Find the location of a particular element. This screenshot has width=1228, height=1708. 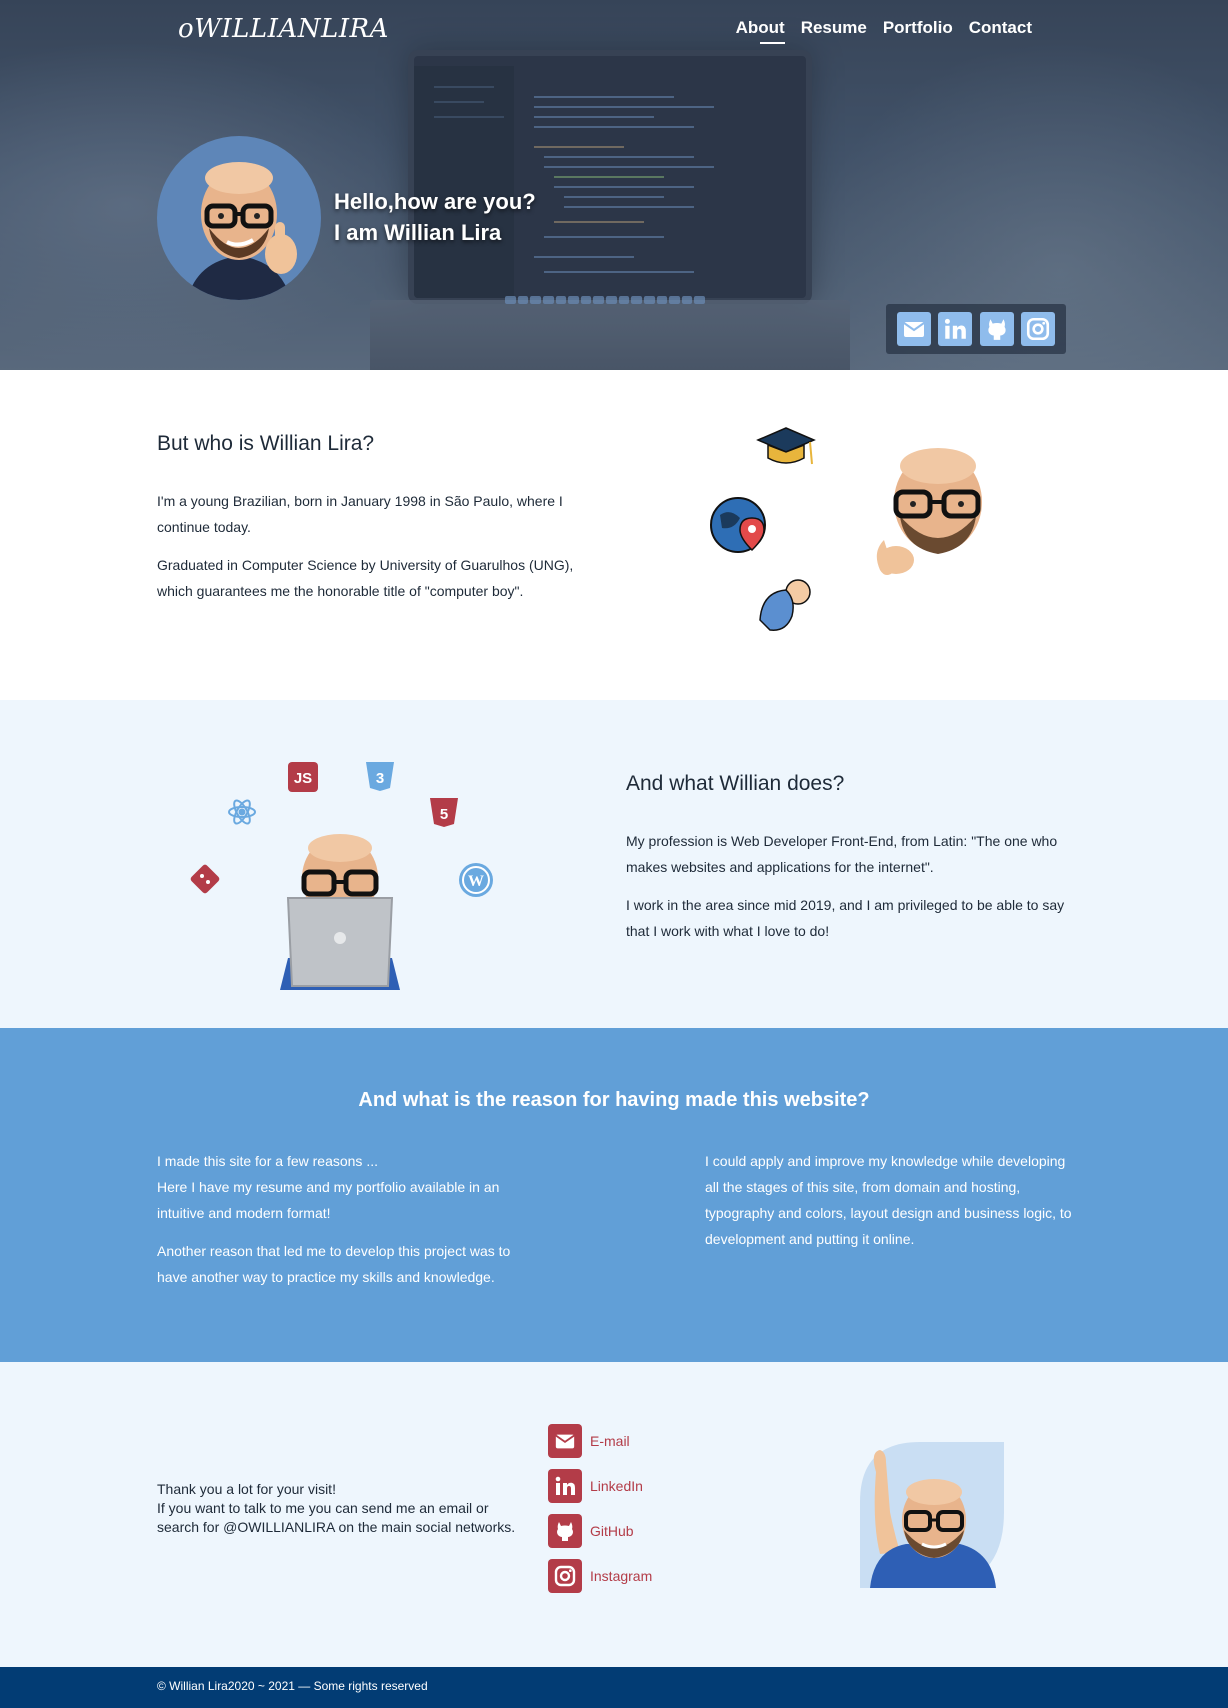

svg-text: W is located at coordinates (476, 881).